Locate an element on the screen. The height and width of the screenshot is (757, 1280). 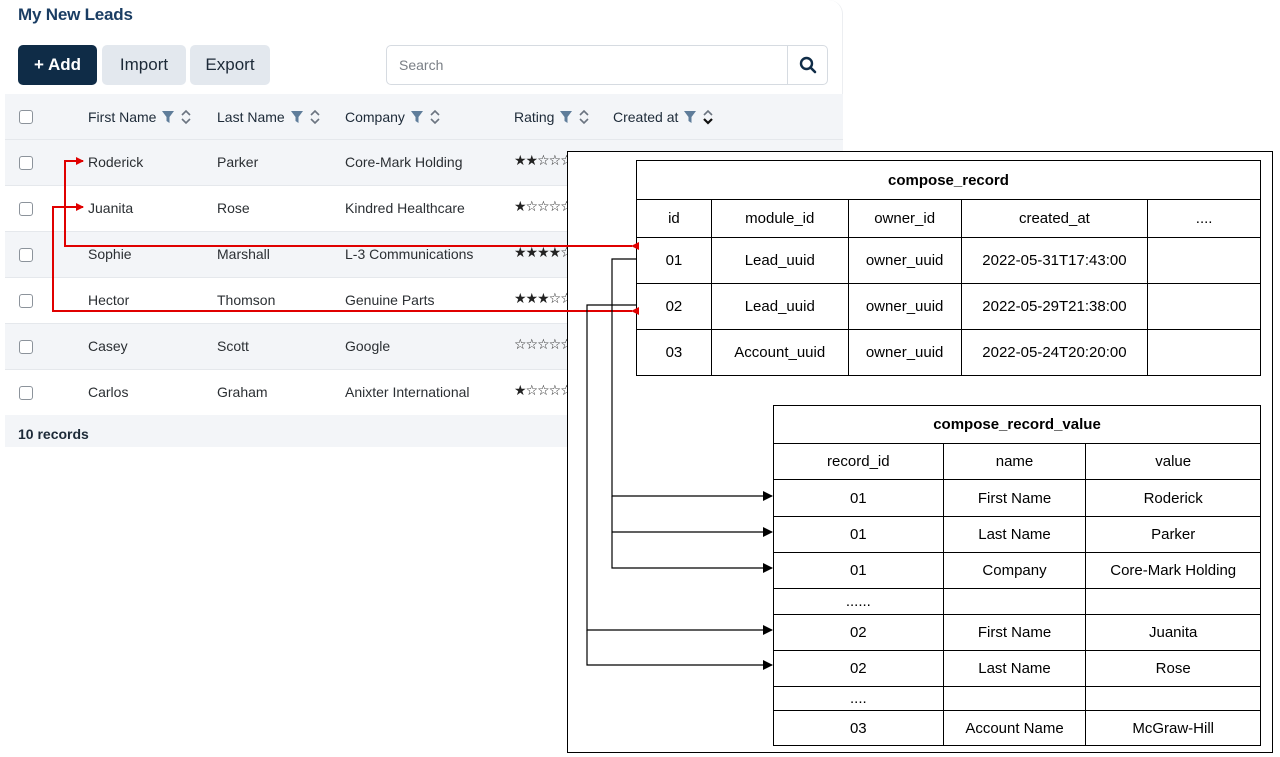
rating-stars: ★★★★☆ is located at coordinates (543, 252).